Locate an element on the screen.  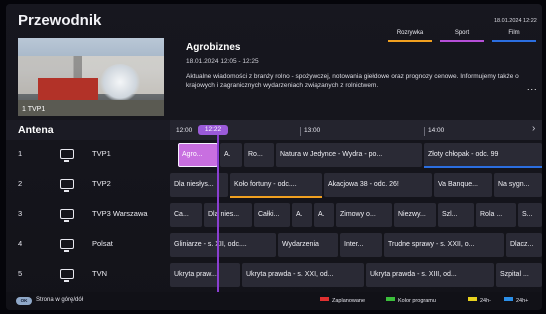
legend-program-color: Kolor programu is located at coordinates (411, 300).